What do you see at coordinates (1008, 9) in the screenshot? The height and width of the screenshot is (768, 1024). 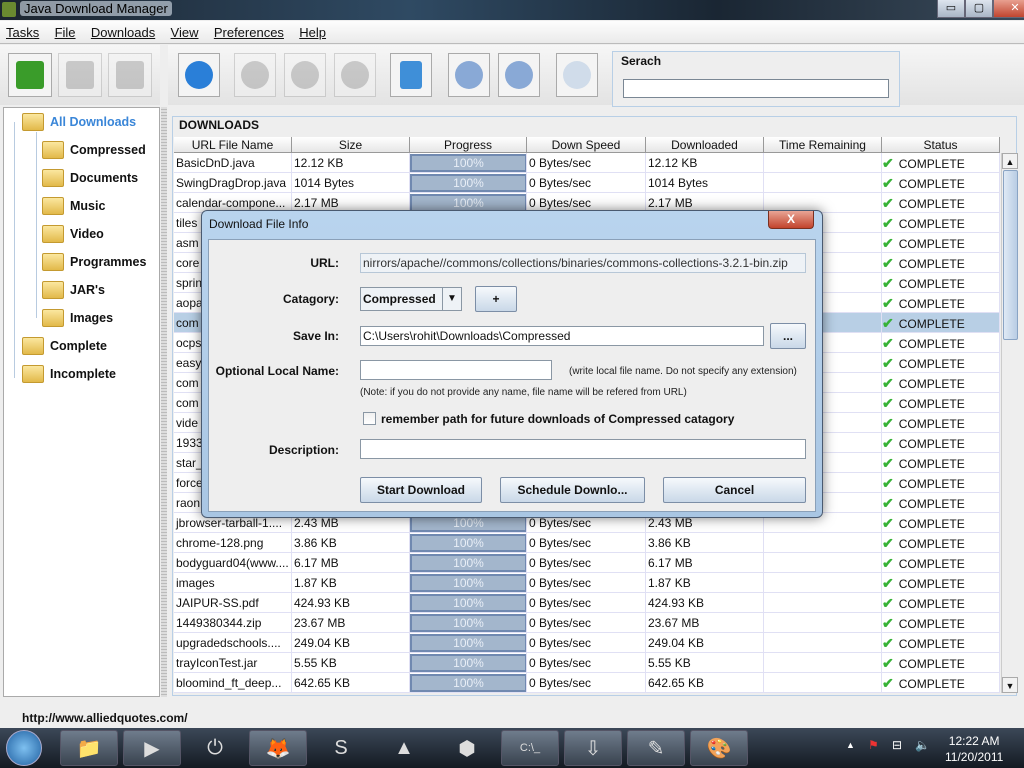 I see `close-button: ✕` at bounding box center [1008, 9].